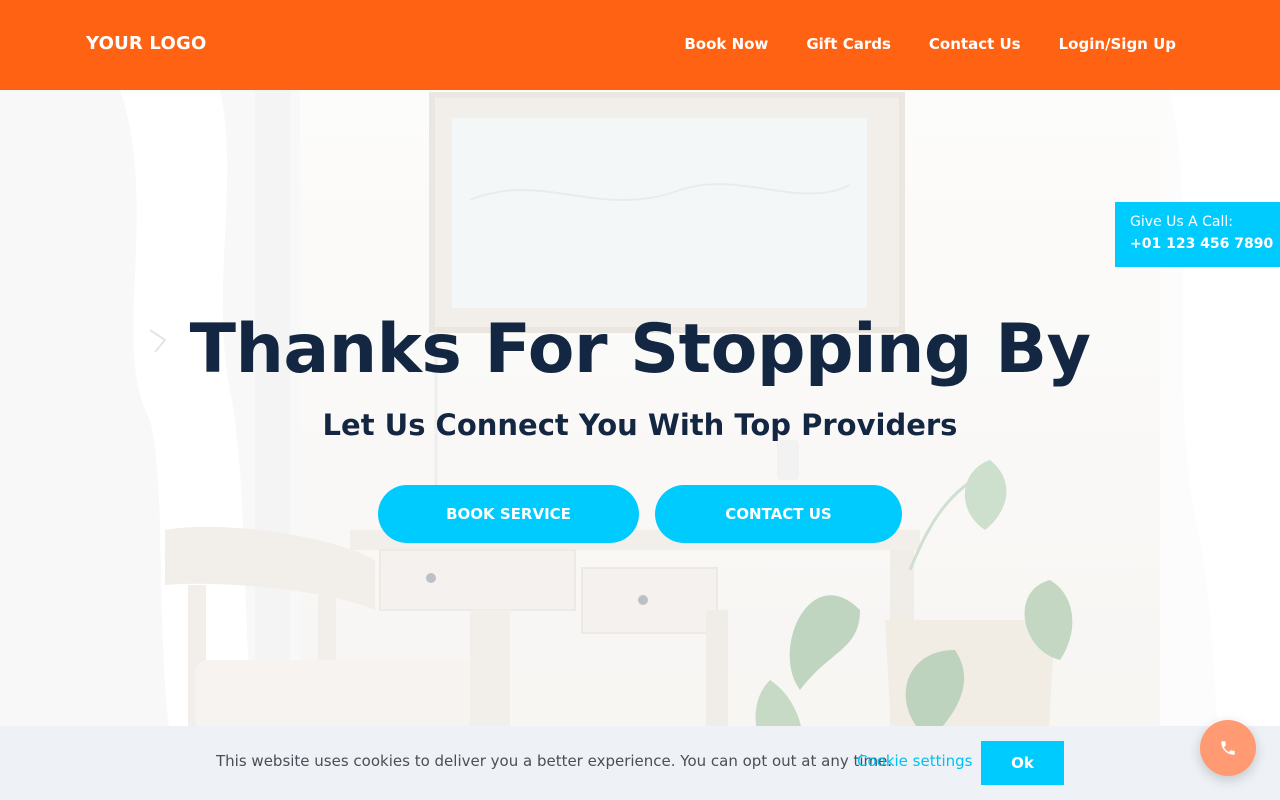 The width and height of the screenshot is (1280, 800). I want to click on nav-gift-cards: Gift Cards, so click(848, 44).